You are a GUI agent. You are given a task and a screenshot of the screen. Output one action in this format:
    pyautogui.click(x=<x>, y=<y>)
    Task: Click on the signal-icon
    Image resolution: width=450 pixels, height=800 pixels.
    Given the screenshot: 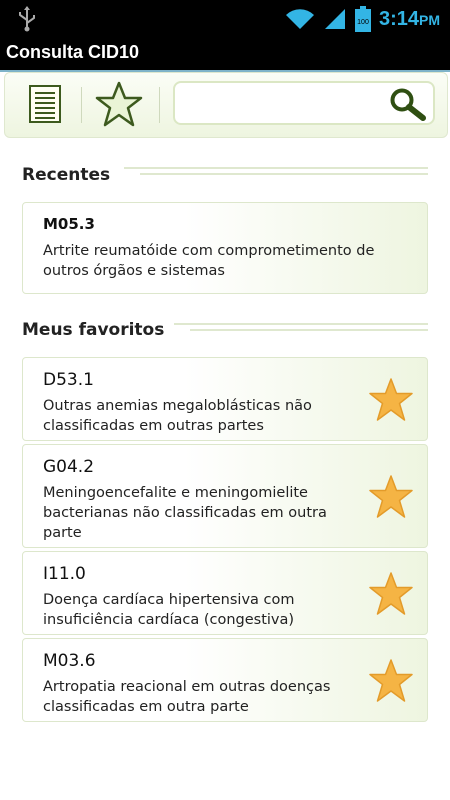 What is the action you would take?
    pyautogui.click(x=334, y=19)
    